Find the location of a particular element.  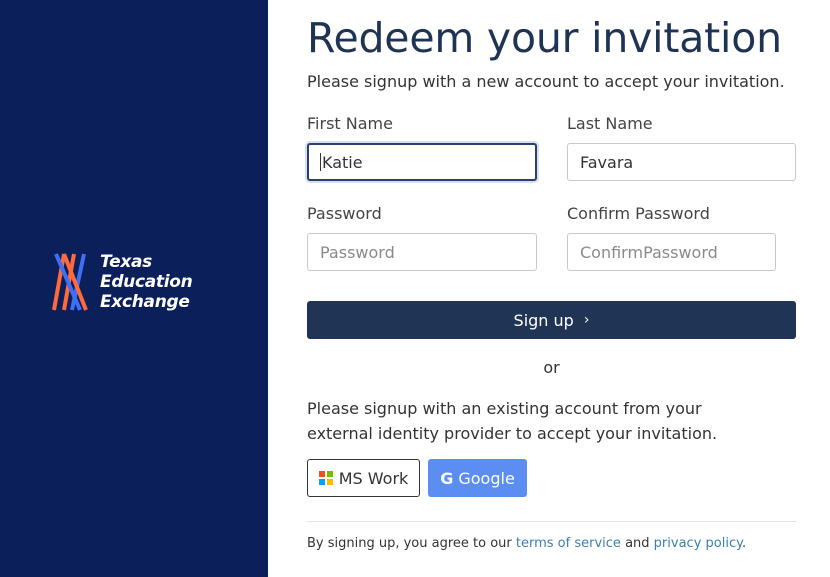

confirm-password-input: ConfirmPassword is located at coordinates (671, 252).